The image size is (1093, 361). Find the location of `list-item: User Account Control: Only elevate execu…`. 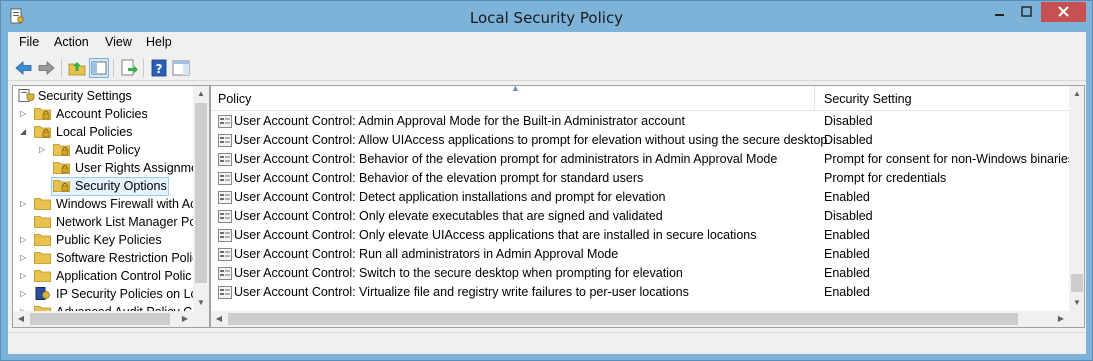

list-item: User Account Control: Only elevate execu… is located at coordinates (640, 216).